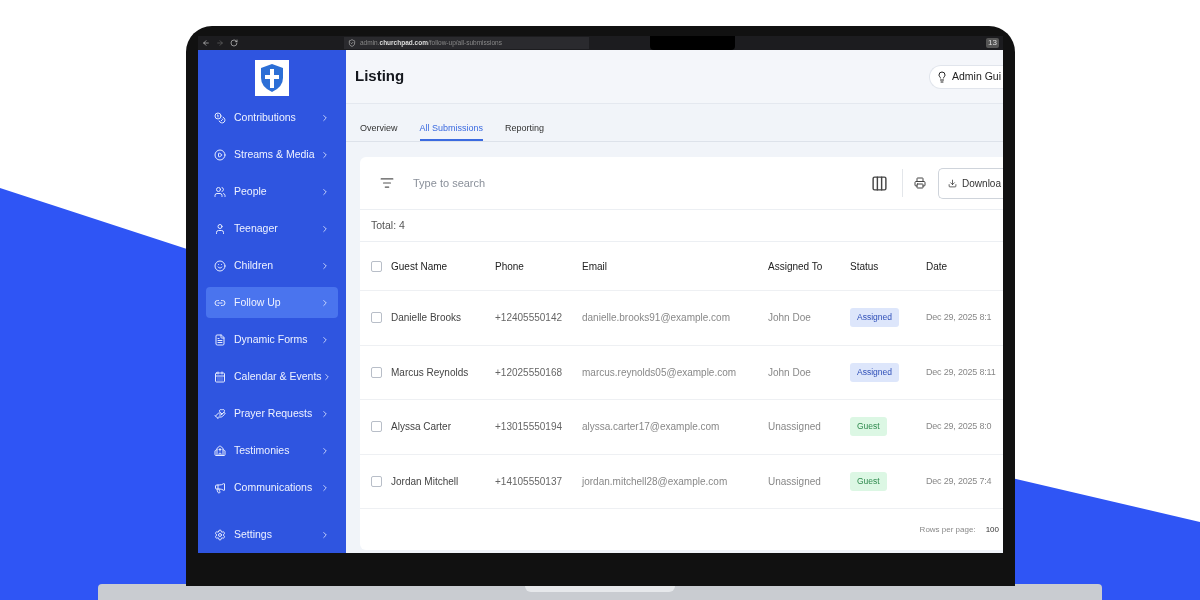 The height and width of the screenshot is (600, 1200). What do you see at coordinates (278, 376) in the screenshot?
I see `sidebar-label: Calendar & Events` at bounding box center [278, 376].